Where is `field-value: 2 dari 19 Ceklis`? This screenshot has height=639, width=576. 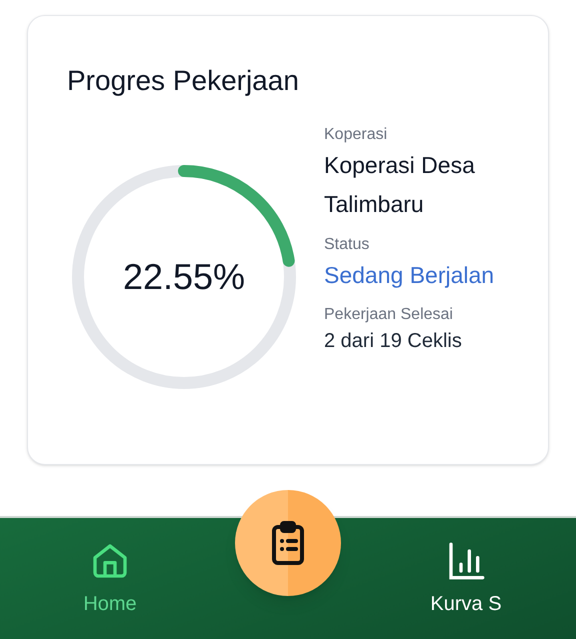
field-value: 2 dari 19 Ceklis is located at coordinates (393, 341).